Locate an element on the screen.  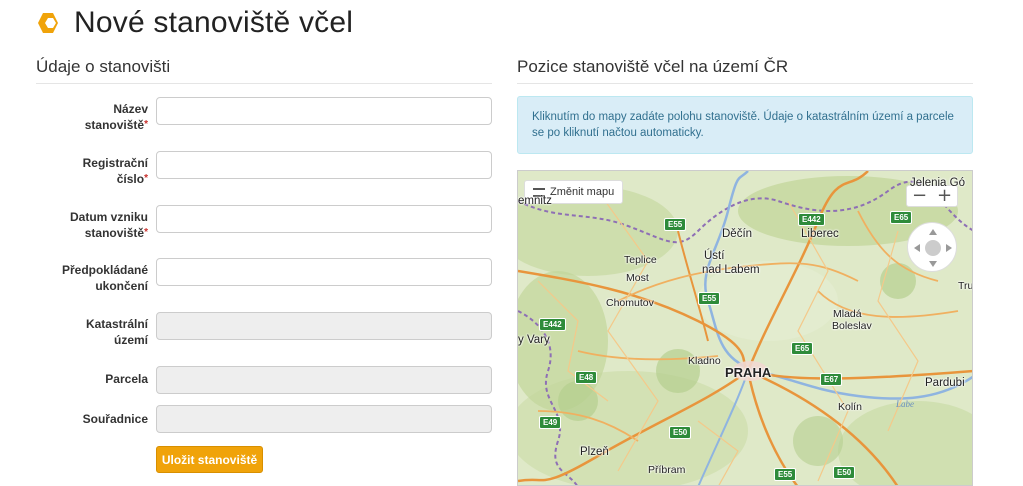
pan-arrows-icon is located at coordinates (933, 248).